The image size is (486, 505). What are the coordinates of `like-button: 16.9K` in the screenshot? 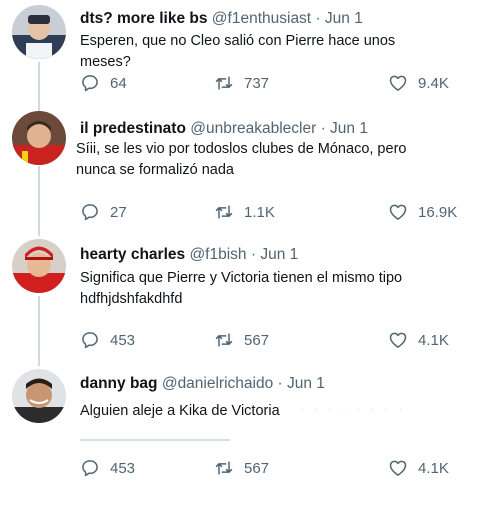 It's located at (422, 212).